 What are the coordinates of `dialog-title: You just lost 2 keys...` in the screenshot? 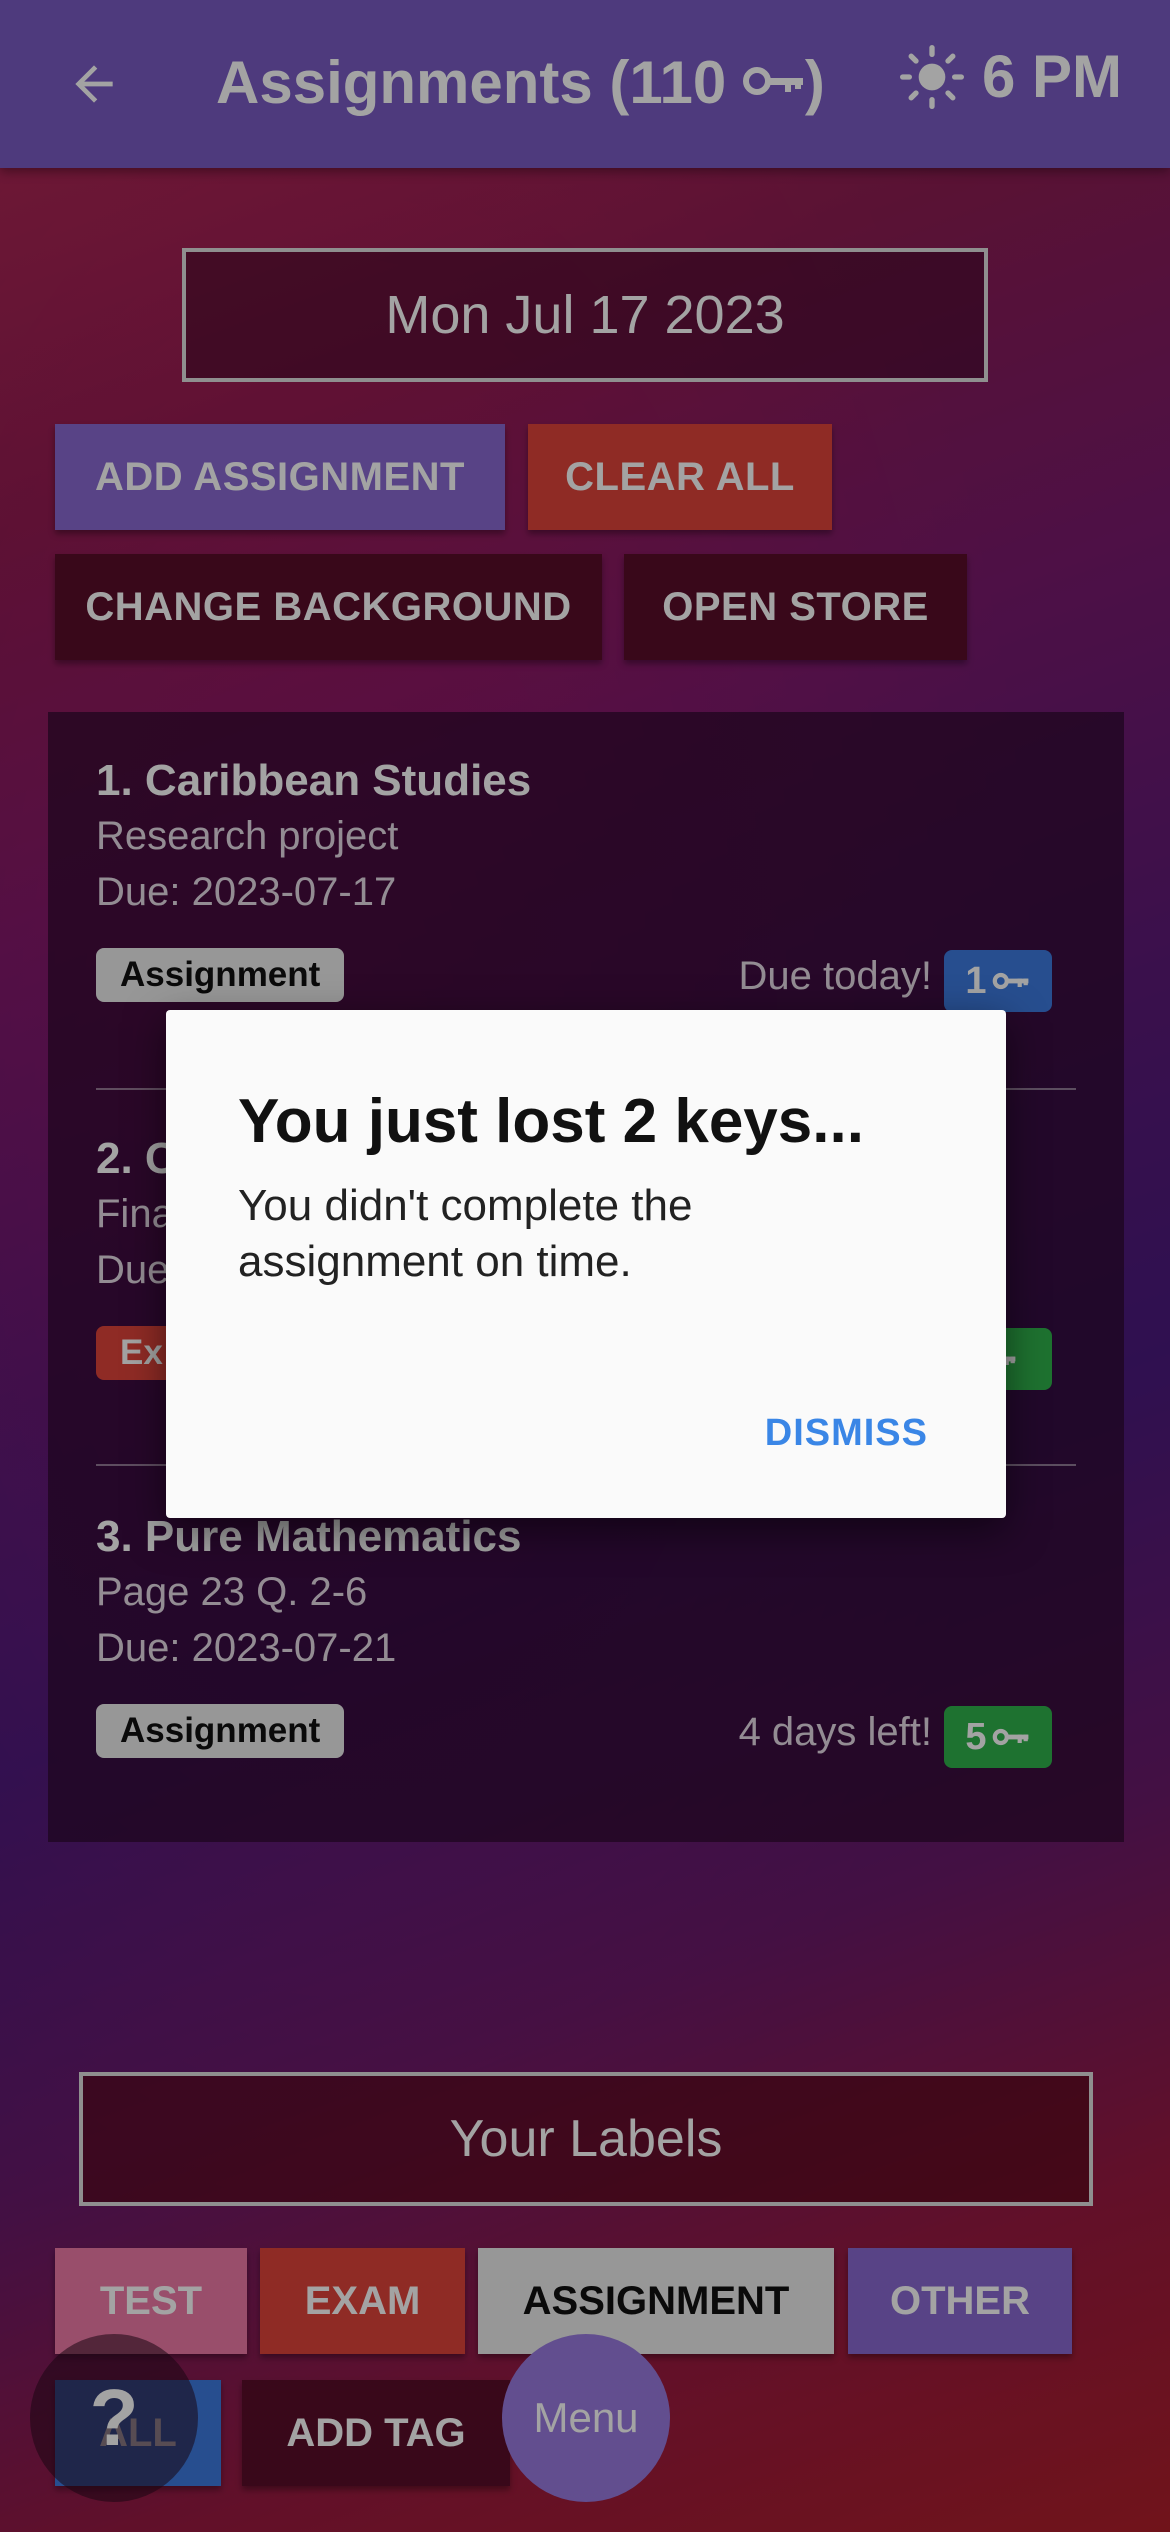 It's located at (551, 1121).